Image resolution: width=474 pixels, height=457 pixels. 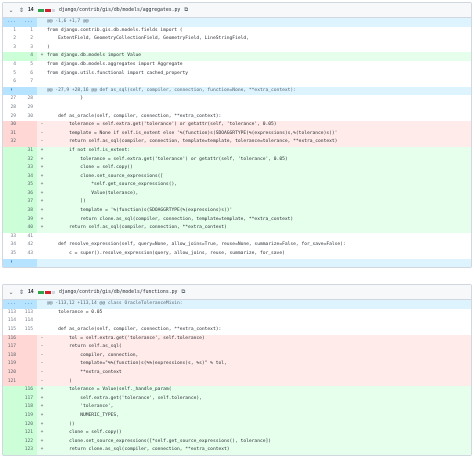 I want to click on old-line-number: 32, so click(x=11, y=142).